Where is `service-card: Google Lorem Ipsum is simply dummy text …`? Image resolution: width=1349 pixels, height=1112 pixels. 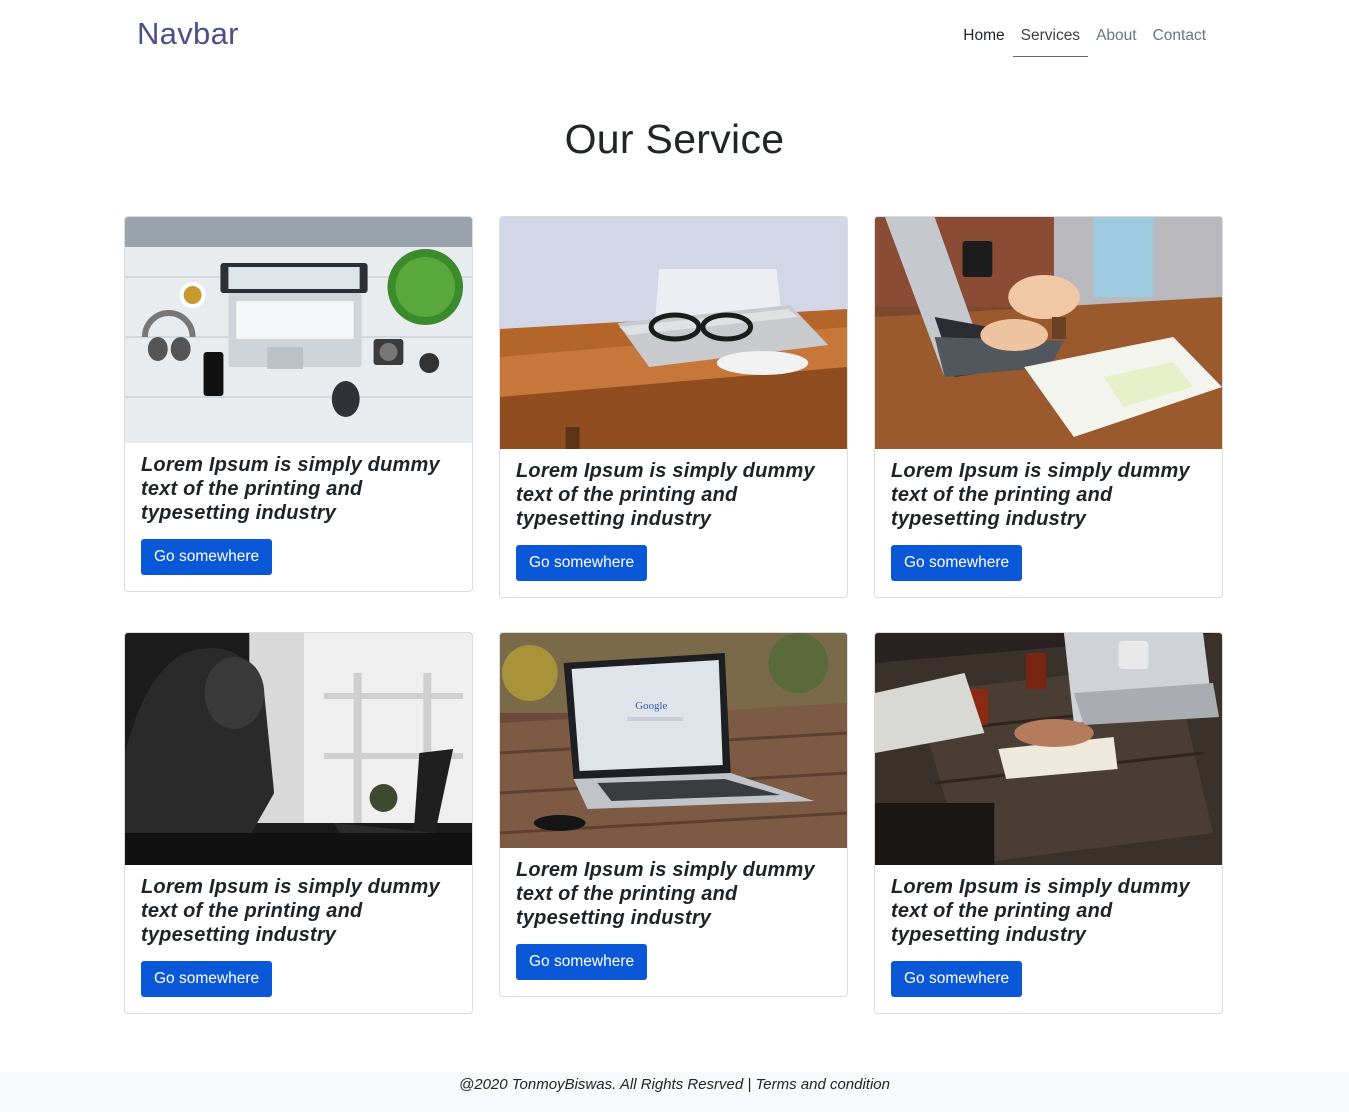
service-card: Google Lorem Ipsum is simply dummy text … is located at coordinates (673, 814).